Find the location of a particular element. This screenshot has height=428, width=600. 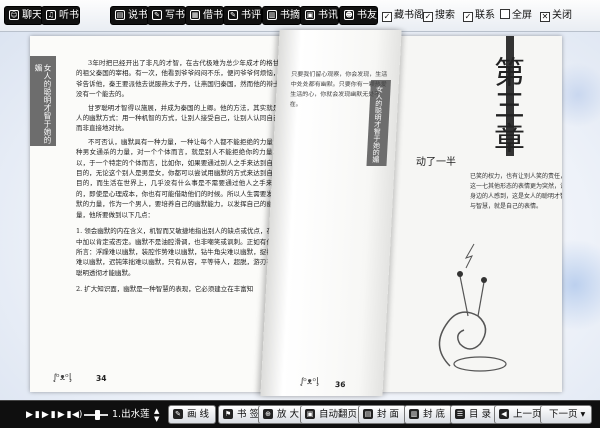

borrow-book-button: ▦ 借书 is located at coordinates (204, 15).